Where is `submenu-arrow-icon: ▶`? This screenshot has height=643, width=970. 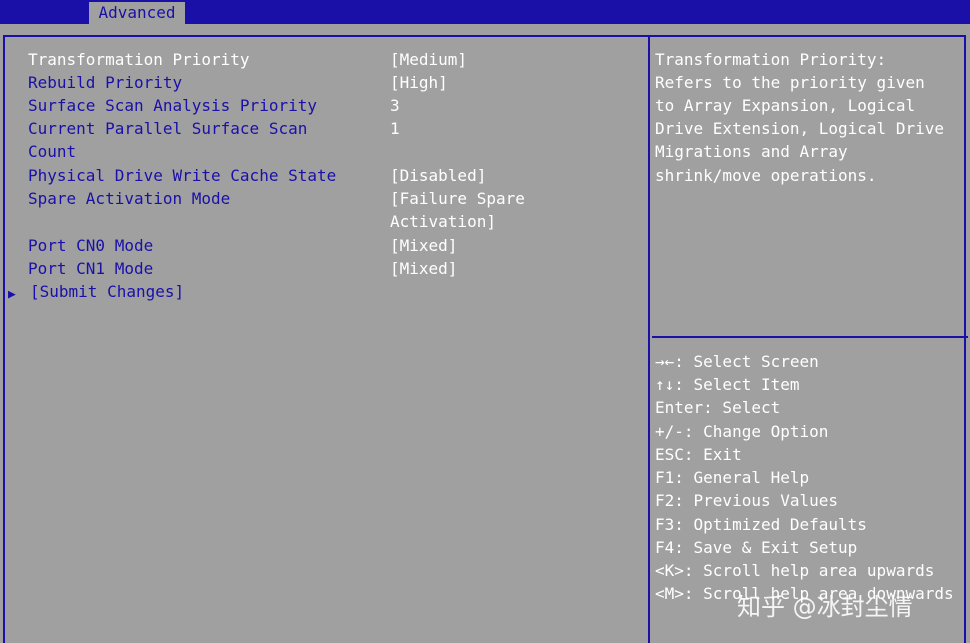
submenu-arrow-icon: ▶ is located at coordinates (12, 294).